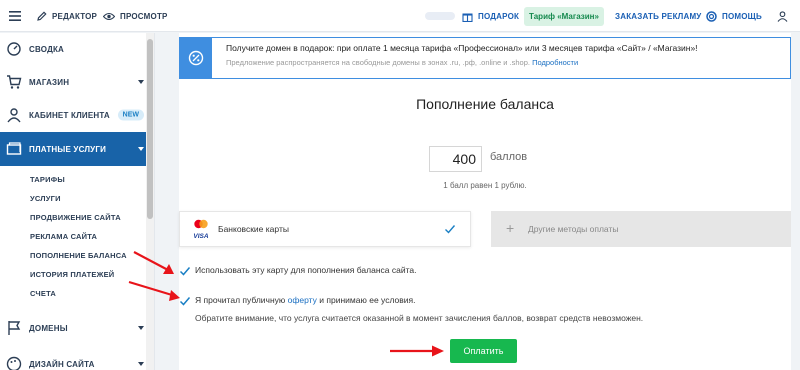 The height and width of the screenshot is (370, 800). What do you see at coordinates (240, 300) in the screenshot?
I see `agree-prefix: Я прочитал публичную` at bounding box center [240, 300].